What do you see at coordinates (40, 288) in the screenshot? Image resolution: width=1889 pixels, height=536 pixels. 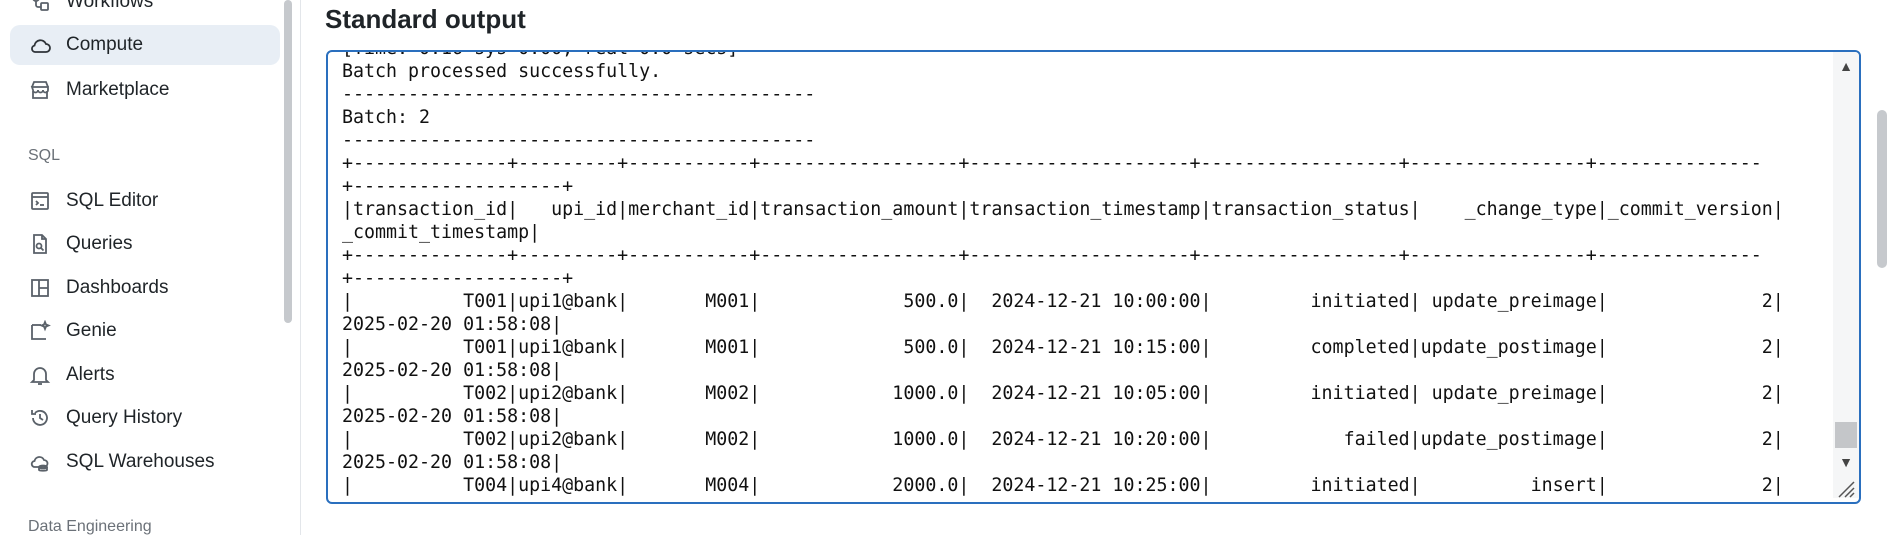 I see `dashboard-icon` at bounding box center [40, 288].